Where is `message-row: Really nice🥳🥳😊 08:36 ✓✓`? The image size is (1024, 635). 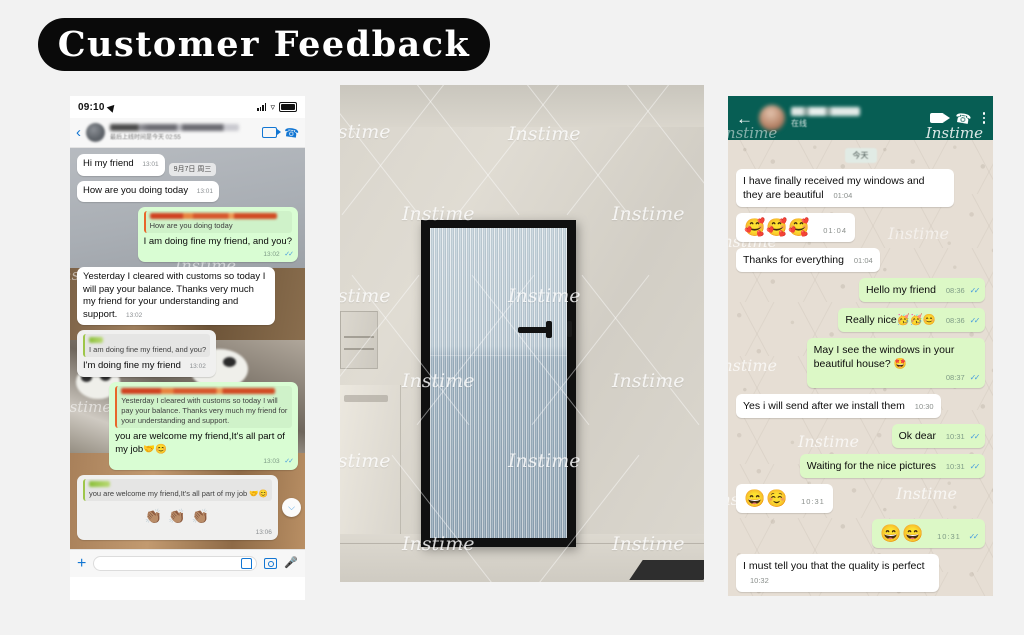 message-row: Really nice🥳🥳😊 08:36 ✓✓ is located at coordinates (860, 320).